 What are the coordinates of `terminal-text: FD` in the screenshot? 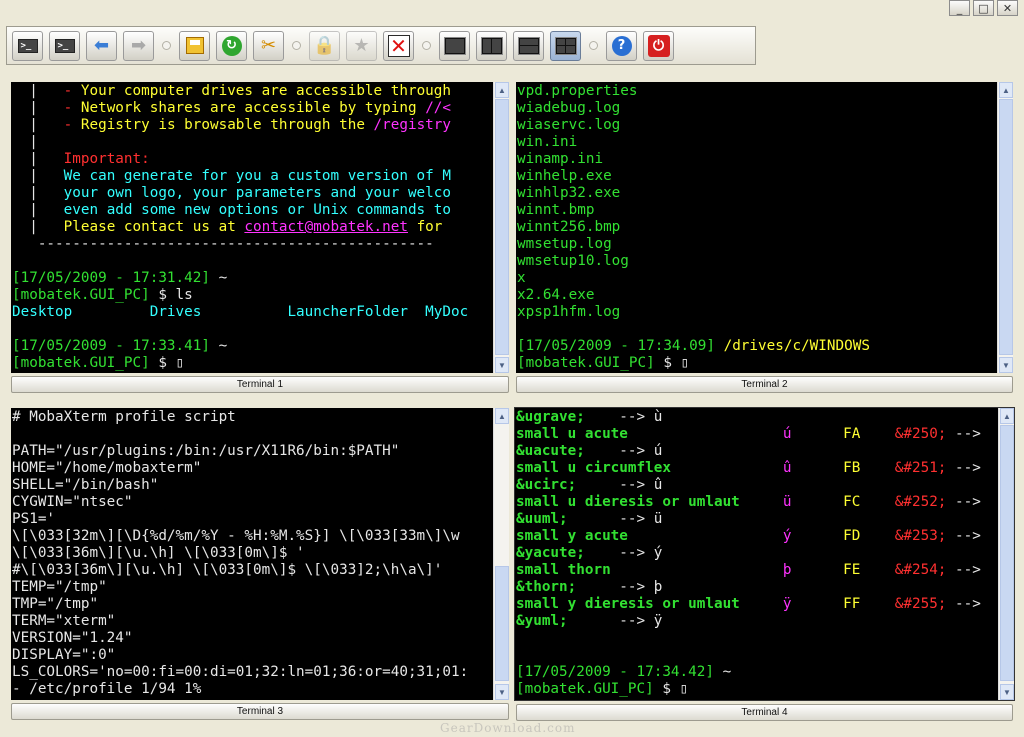 It's located at (869, 536).